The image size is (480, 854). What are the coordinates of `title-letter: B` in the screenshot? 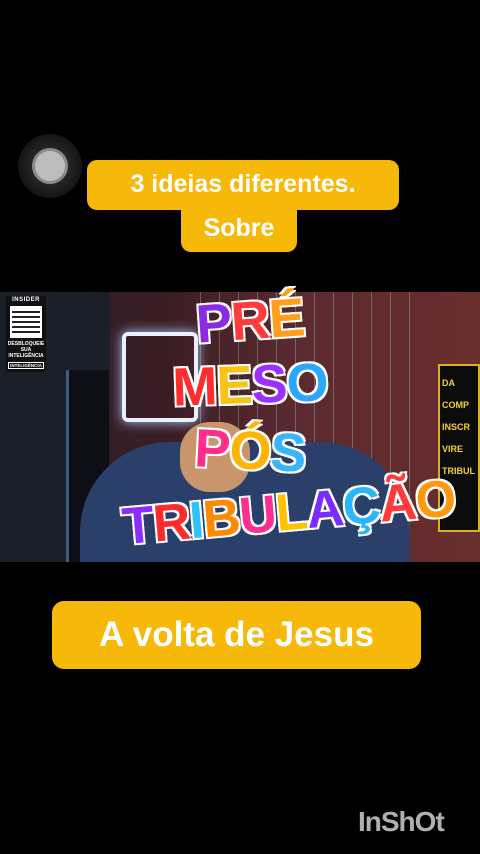 It's located at (221, 519).